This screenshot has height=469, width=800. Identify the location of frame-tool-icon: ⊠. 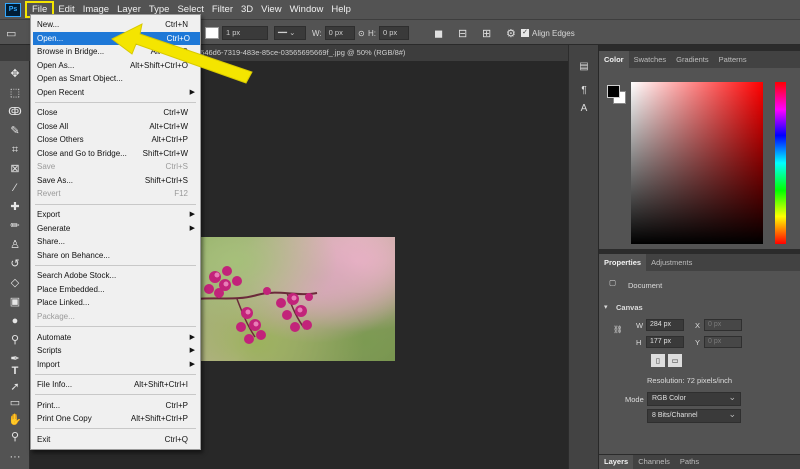
(15, 169).